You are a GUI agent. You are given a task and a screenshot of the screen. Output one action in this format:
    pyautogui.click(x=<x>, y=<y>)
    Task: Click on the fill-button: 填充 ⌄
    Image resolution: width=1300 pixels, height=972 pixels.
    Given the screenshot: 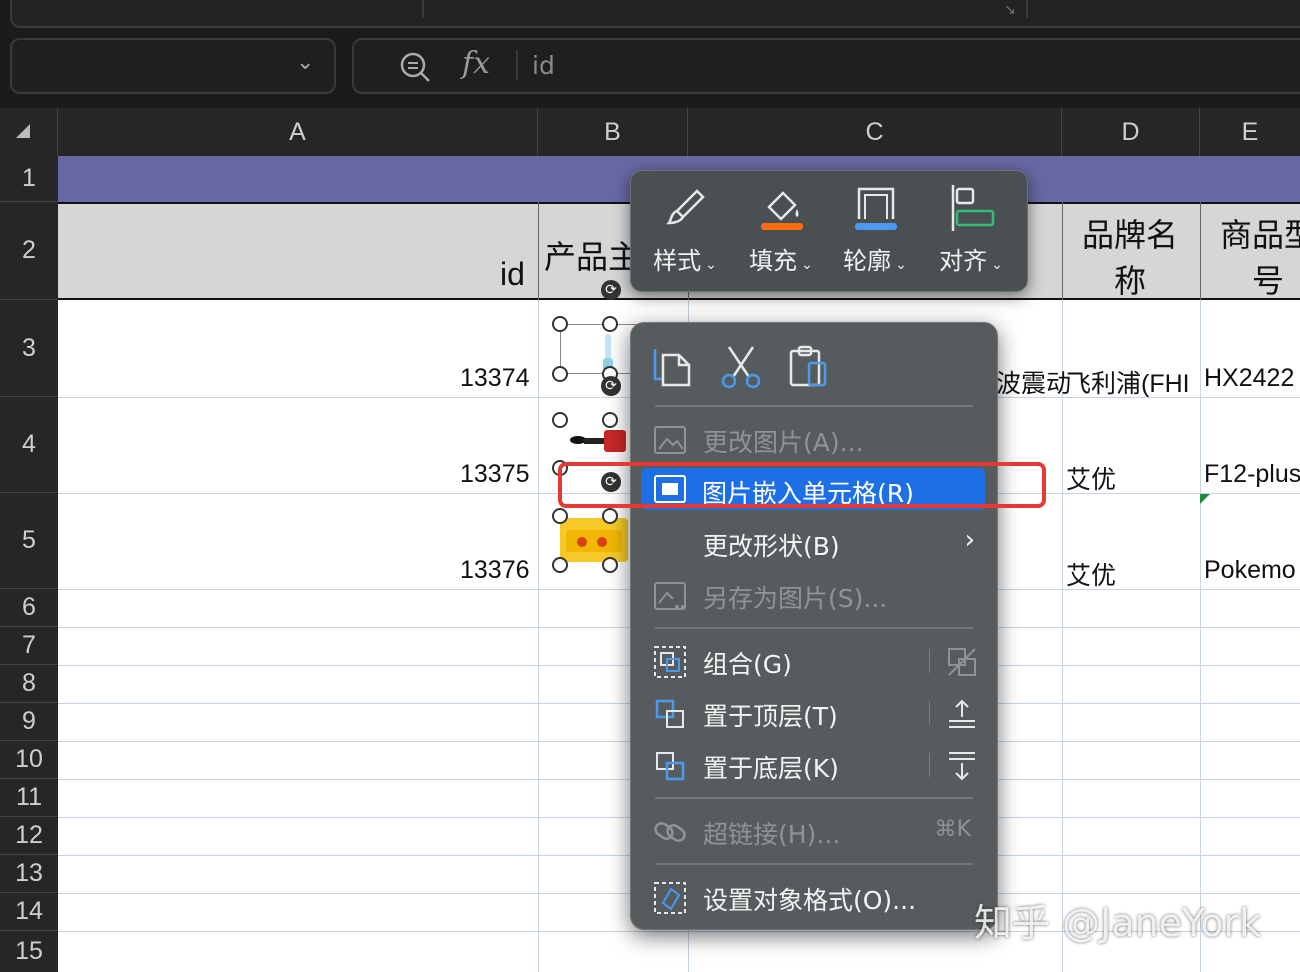 What is the action you would take?
    pyautogui.click(x=781, y=231)
    